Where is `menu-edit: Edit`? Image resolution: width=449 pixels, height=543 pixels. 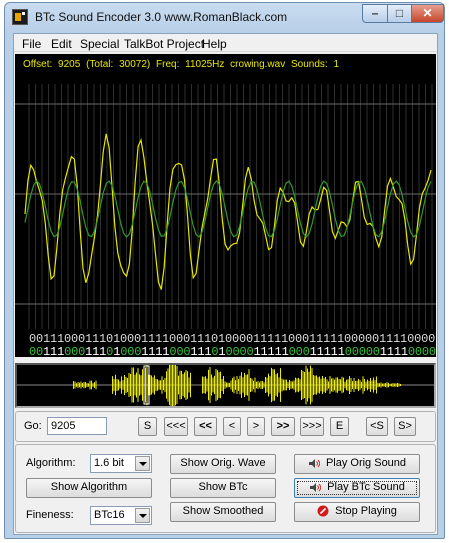 menu-edit: Edit is located at coordinates (61, 44).